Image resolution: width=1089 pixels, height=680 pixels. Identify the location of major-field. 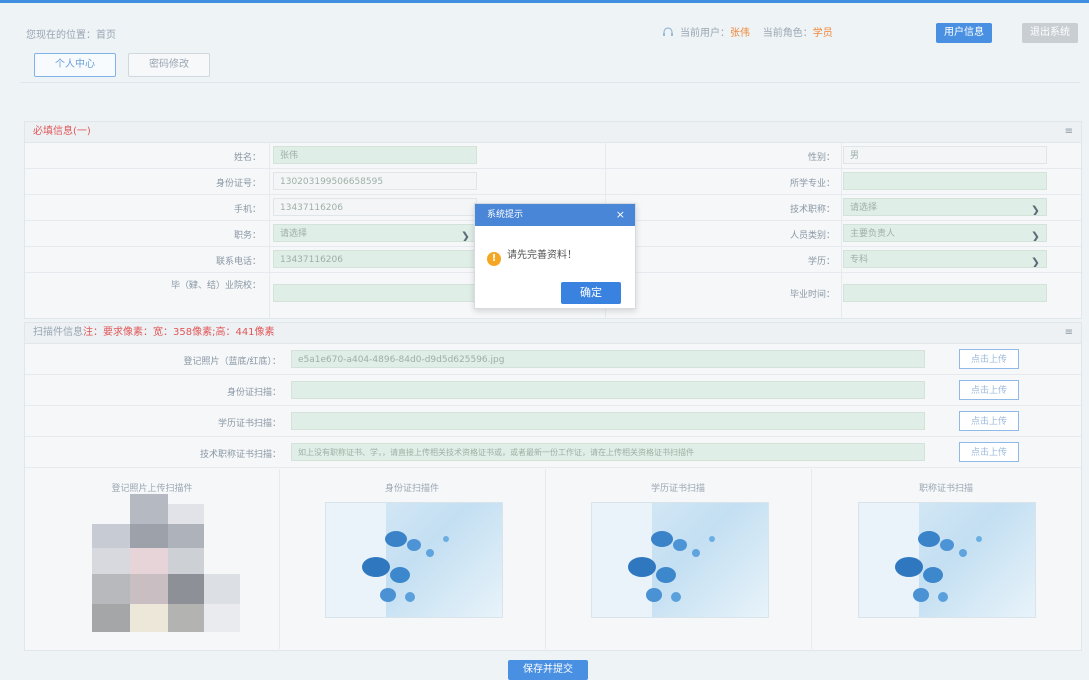
(945, 181).